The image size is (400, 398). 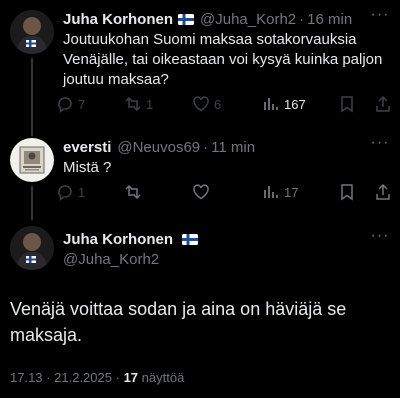 I want to click on reply-count: 7, so click(x=82, y=104).